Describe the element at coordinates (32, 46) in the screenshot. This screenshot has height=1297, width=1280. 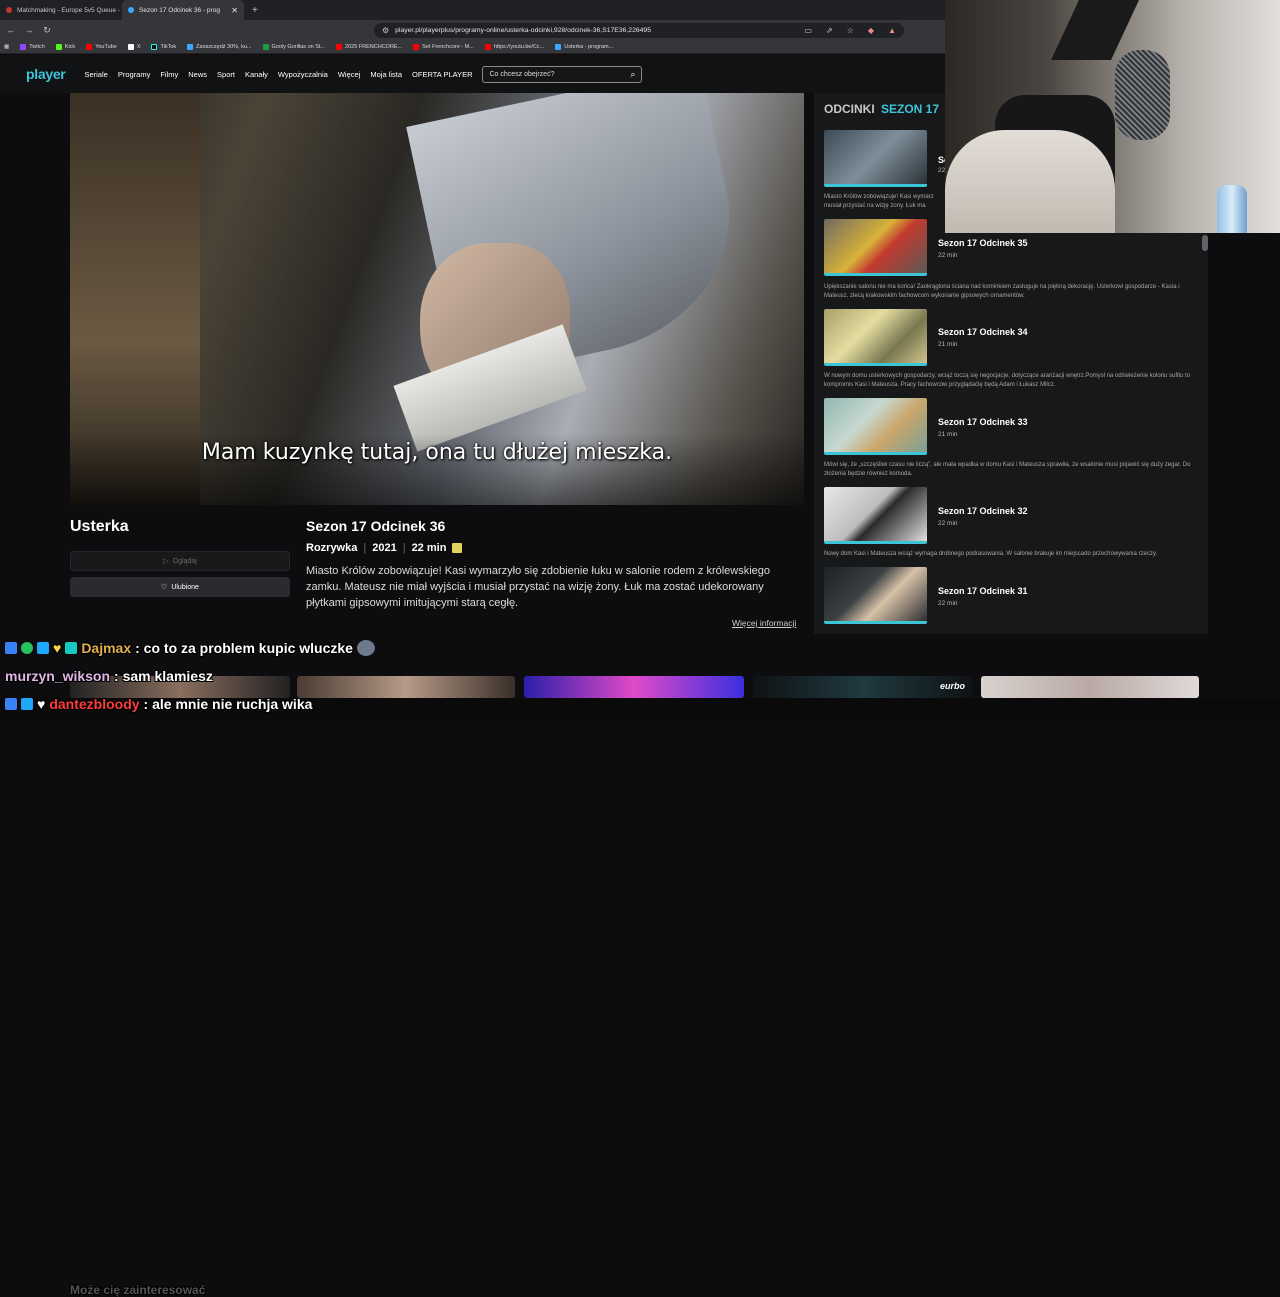
I see `bookmark-twitch: Twitch` at that location.